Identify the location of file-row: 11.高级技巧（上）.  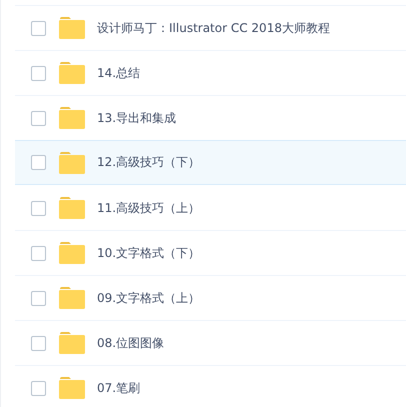
(210, 207).